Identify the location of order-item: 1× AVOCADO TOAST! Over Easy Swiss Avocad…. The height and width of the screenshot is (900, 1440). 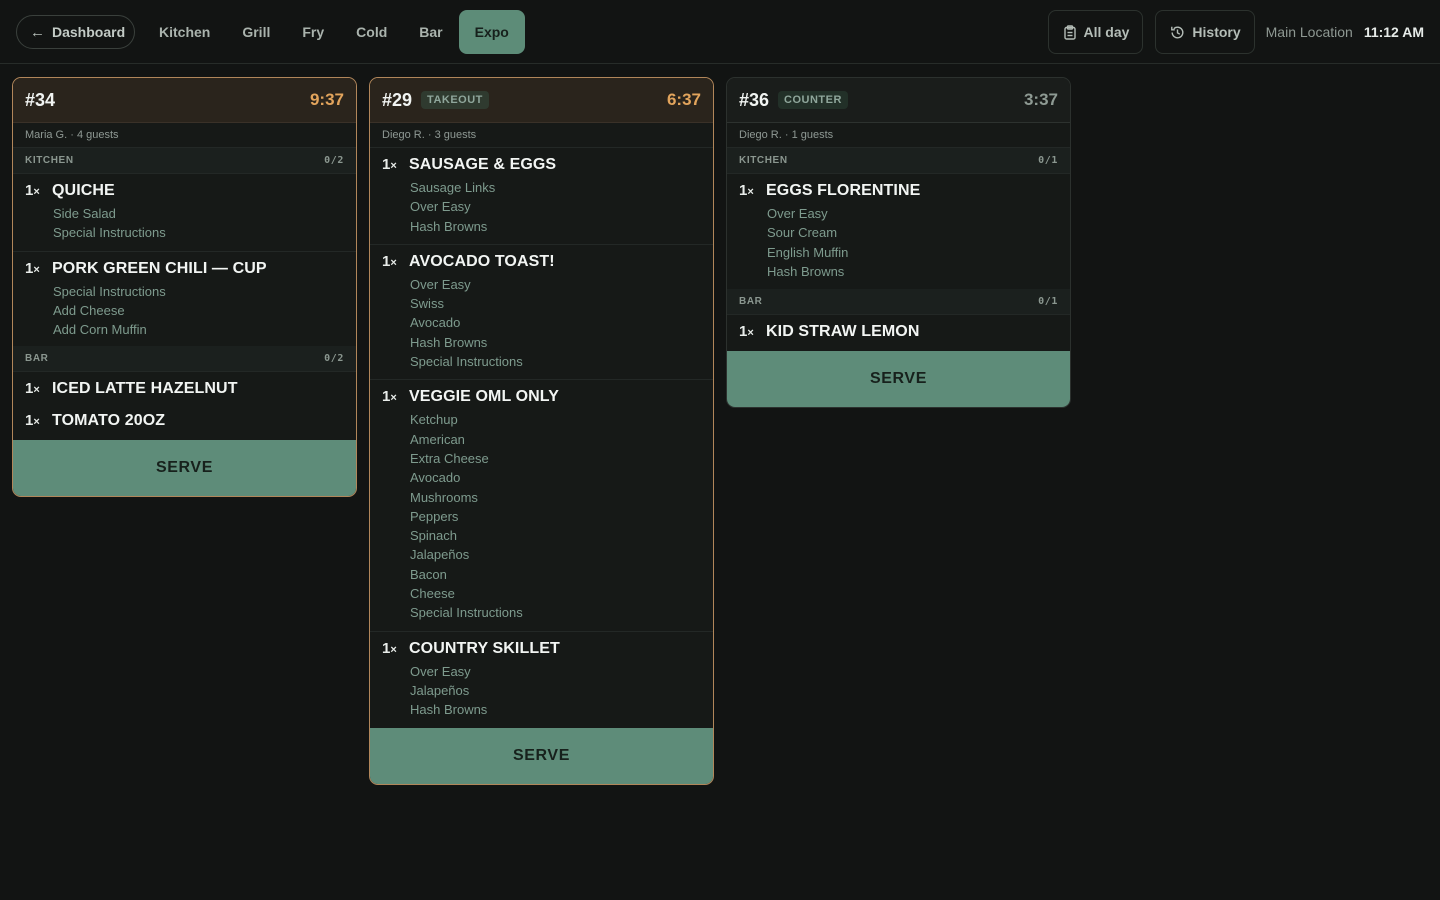
(541, 313).